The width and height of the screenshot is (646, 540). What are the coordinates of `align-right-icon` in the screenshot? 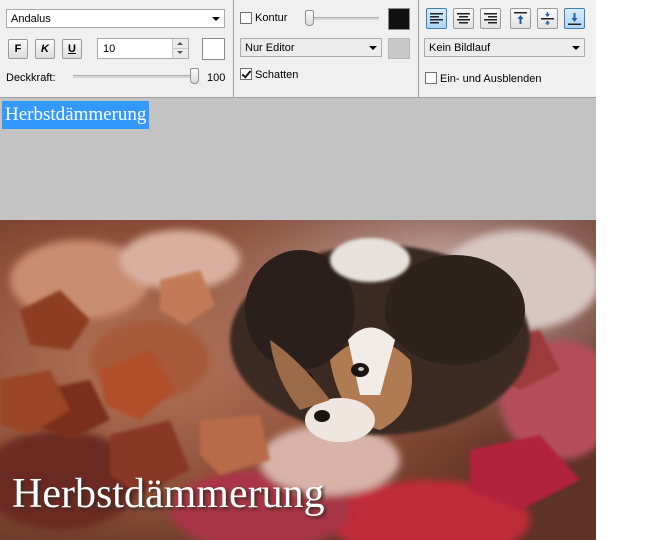 It's located at (490, 18).